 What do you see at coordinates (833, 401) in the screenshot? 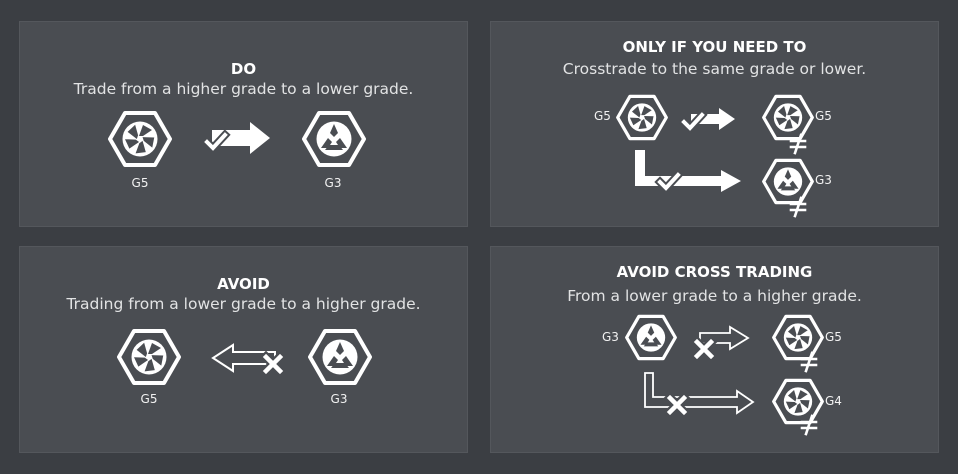
I see `grade-label-target-b: G4` at bounding box center [833, 401].